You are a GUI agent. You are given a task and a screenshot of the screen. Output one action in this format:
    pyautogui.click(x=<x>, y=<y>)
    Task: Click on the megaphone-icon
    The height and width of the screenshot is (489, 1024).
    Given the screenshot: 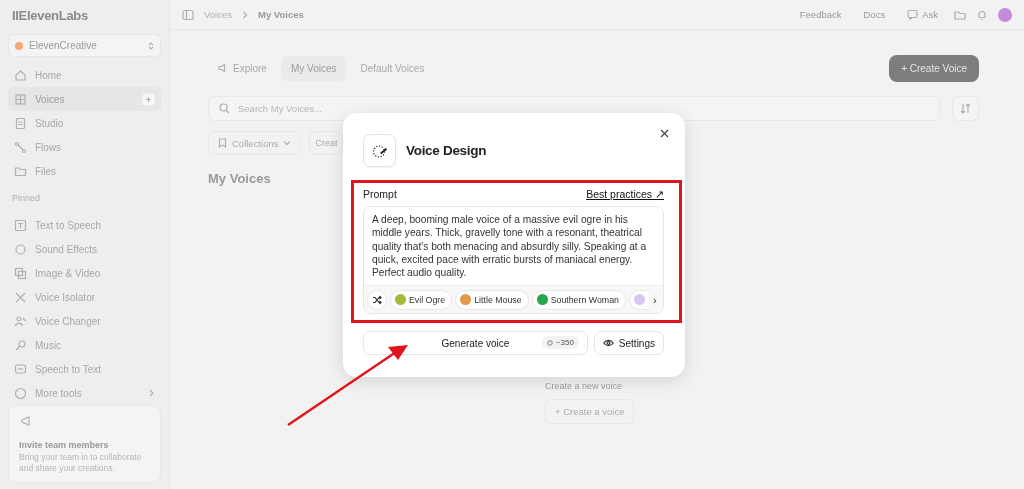 What is the action you would take?
    pyautogui.click(x=26, y=421)
    